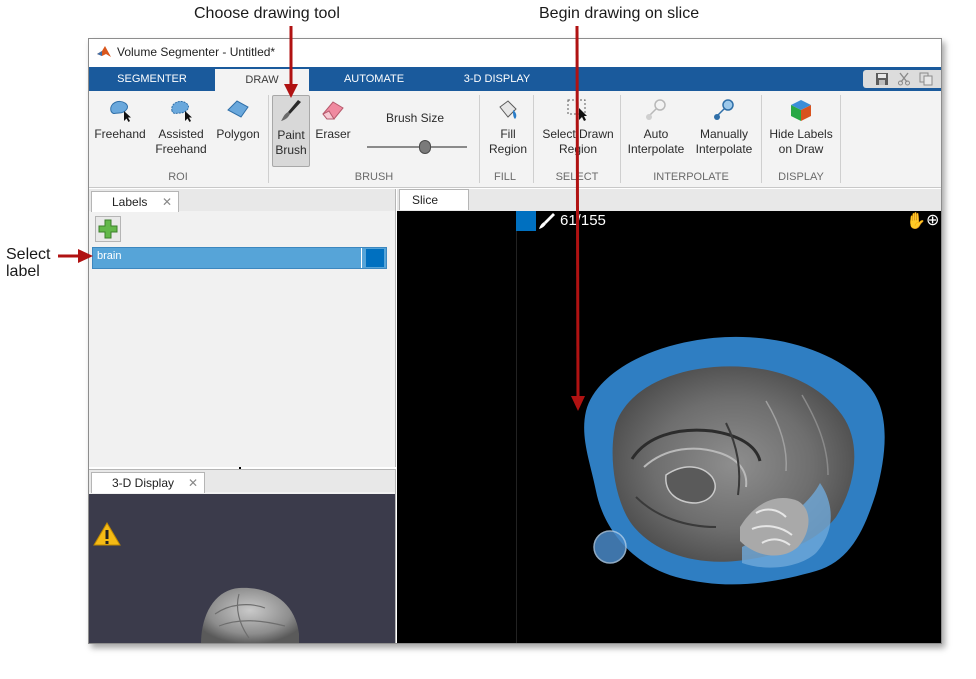  Describe the element at coordinates (415, 118) in the screenshot. I see `brush-size-label: Brush Size` at that location.